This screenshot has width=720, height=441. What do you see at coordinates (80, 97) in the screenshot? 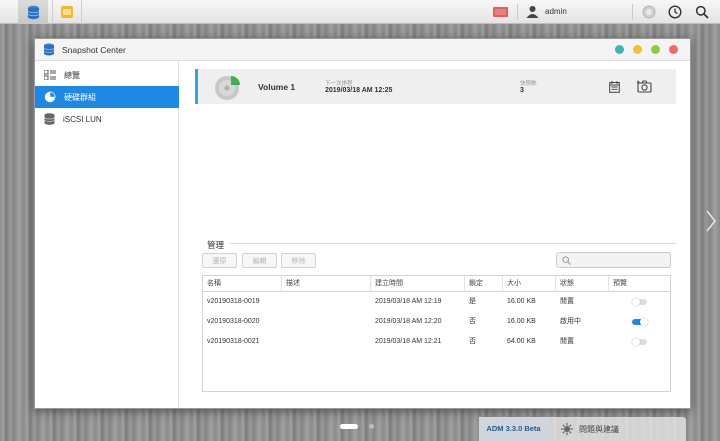
I see `sidebar-item-label: 硬碟群組` at bounding box center [80, 97].